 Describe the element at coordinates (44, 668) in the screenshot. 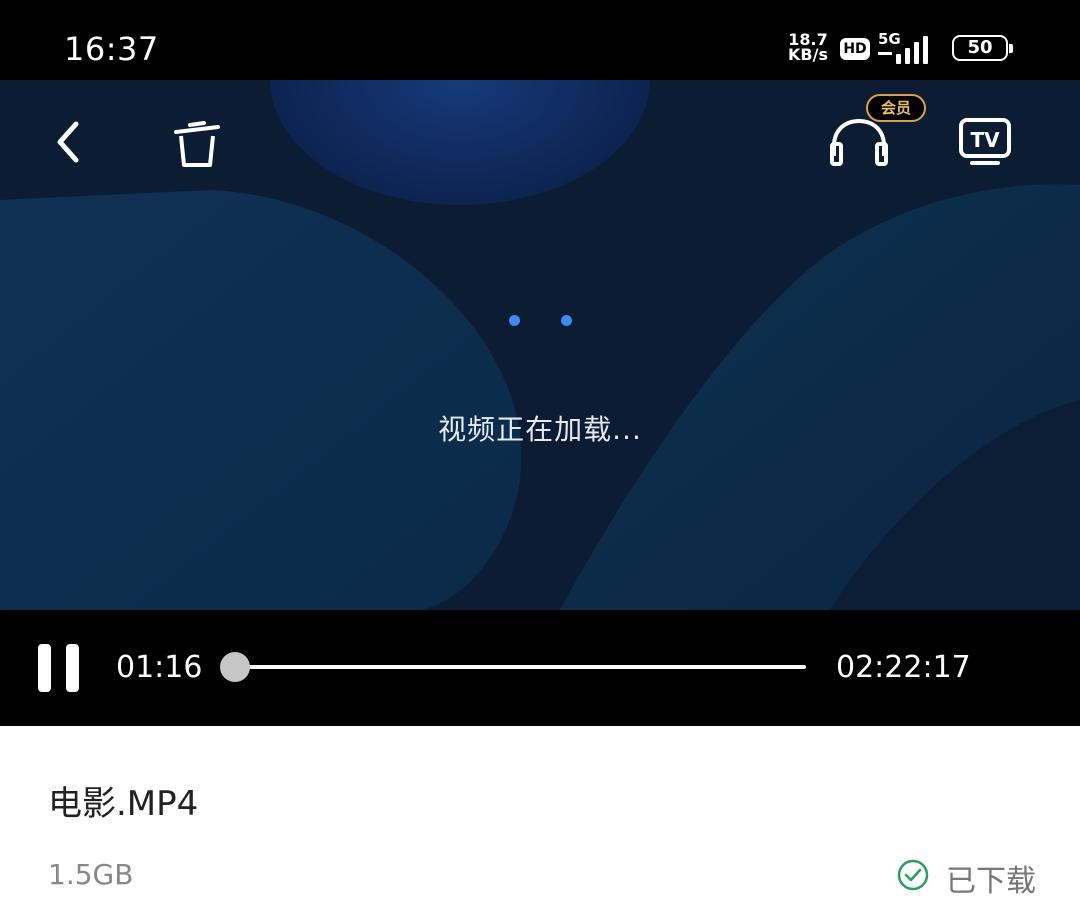

I see `pause-icon` at that location.